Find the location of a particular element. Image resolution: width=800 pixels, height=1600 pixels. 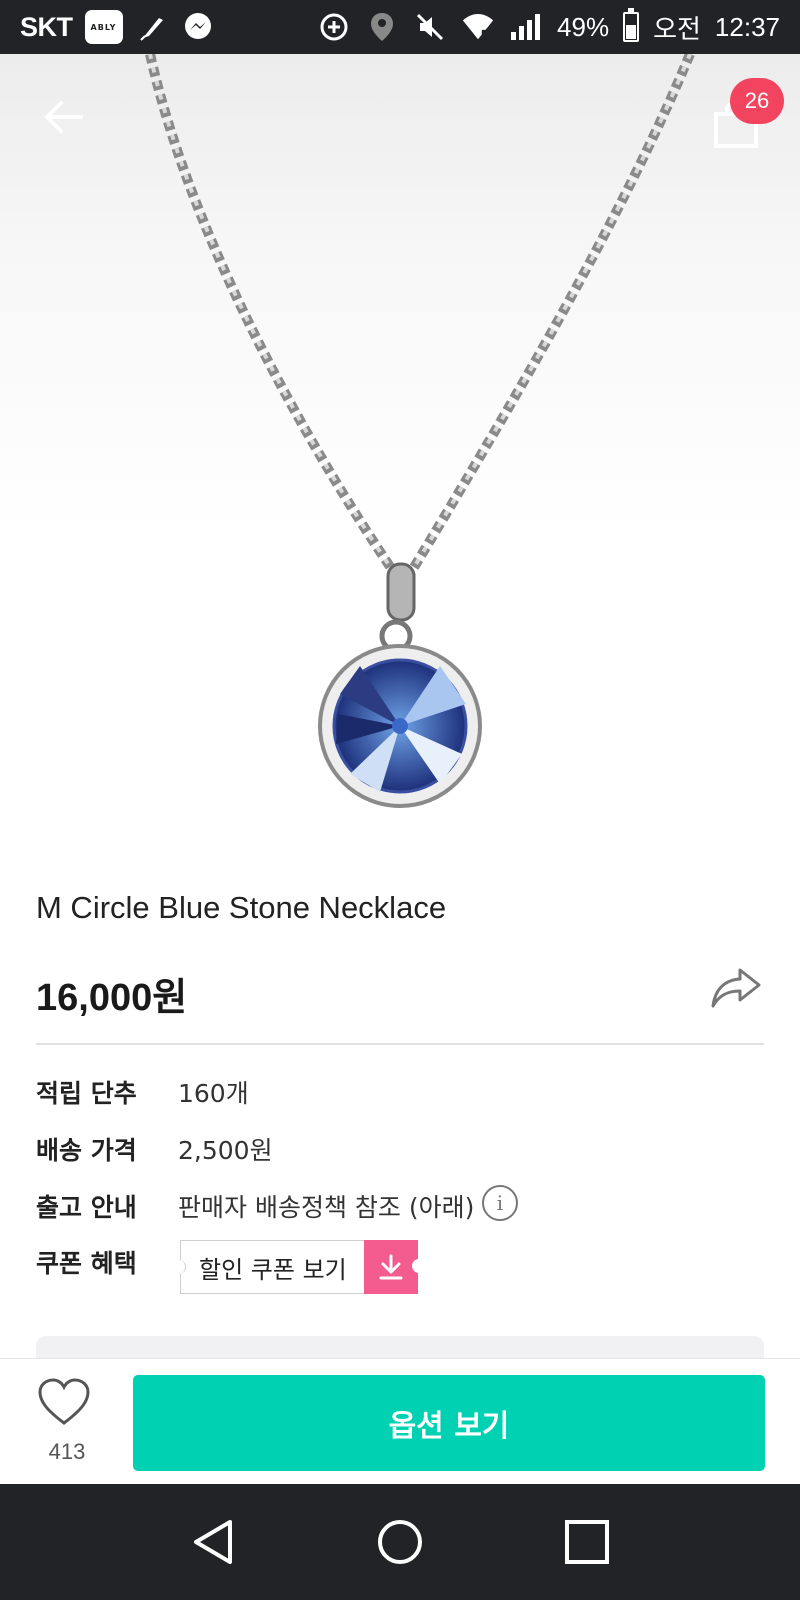

shipping-value: 2,500원 is located at coordinates (225, 1150).